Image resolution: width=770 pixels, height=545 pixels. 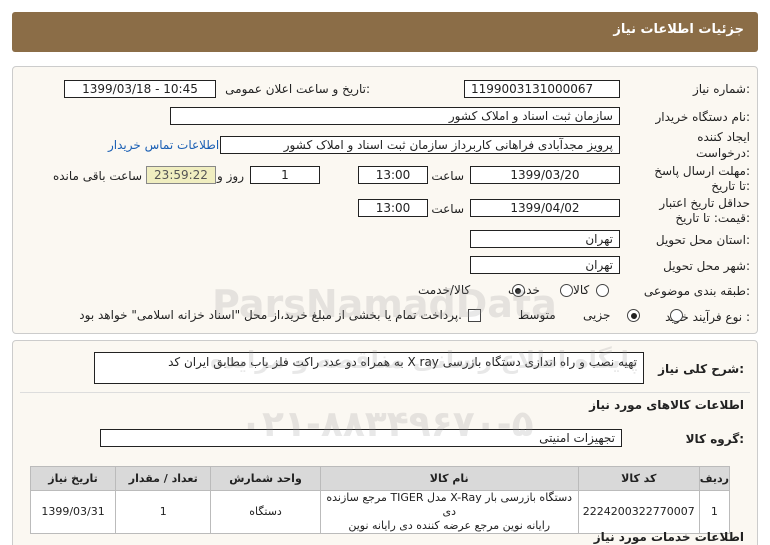 I want to click on buyer-field: سازمان ثبت اسناد و املاک کشور, so click(x=395, y=116).